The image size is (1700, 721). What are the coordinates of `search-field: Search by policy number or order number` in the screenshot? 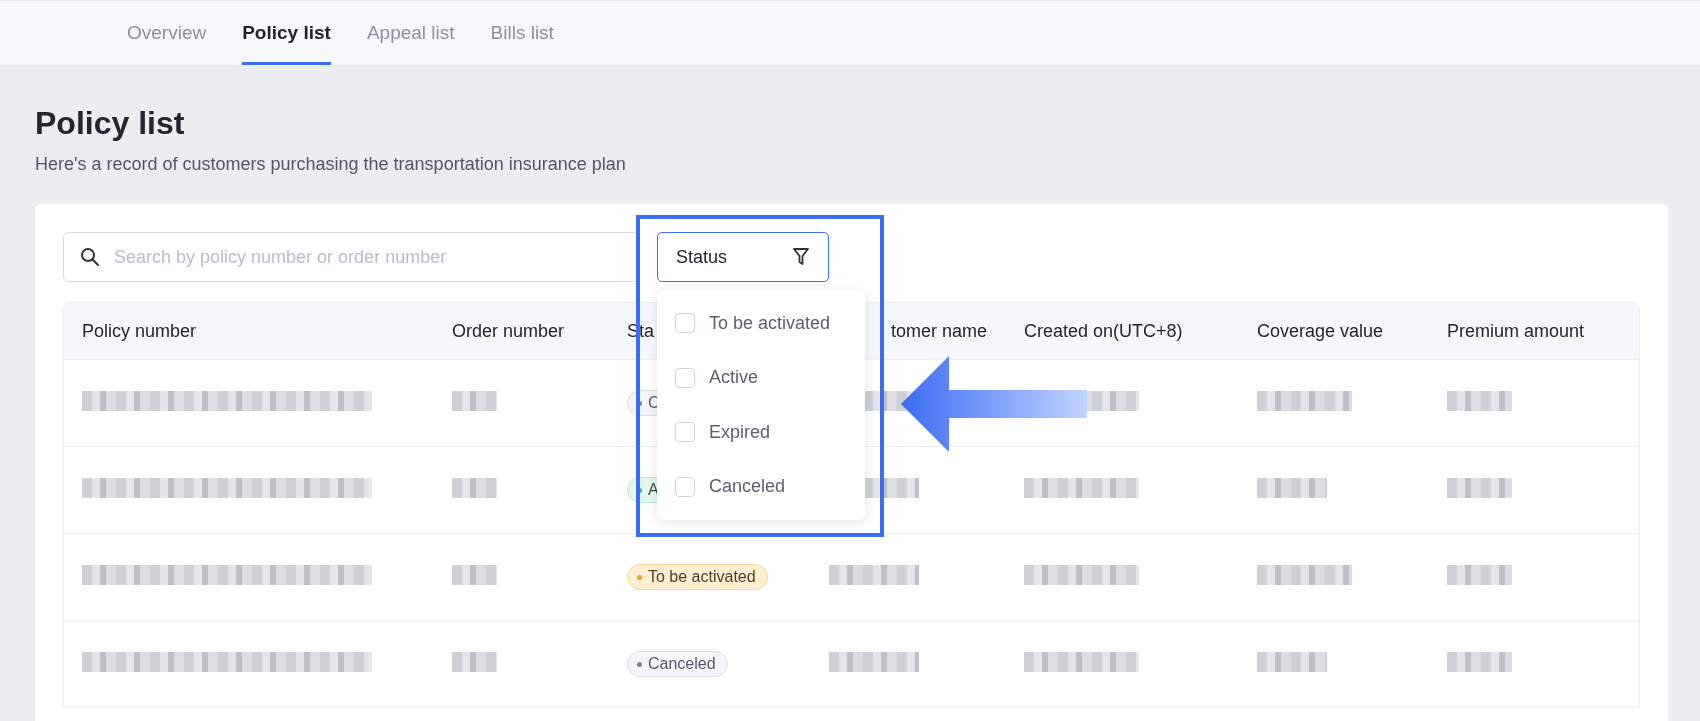 It's located at (351, 257).